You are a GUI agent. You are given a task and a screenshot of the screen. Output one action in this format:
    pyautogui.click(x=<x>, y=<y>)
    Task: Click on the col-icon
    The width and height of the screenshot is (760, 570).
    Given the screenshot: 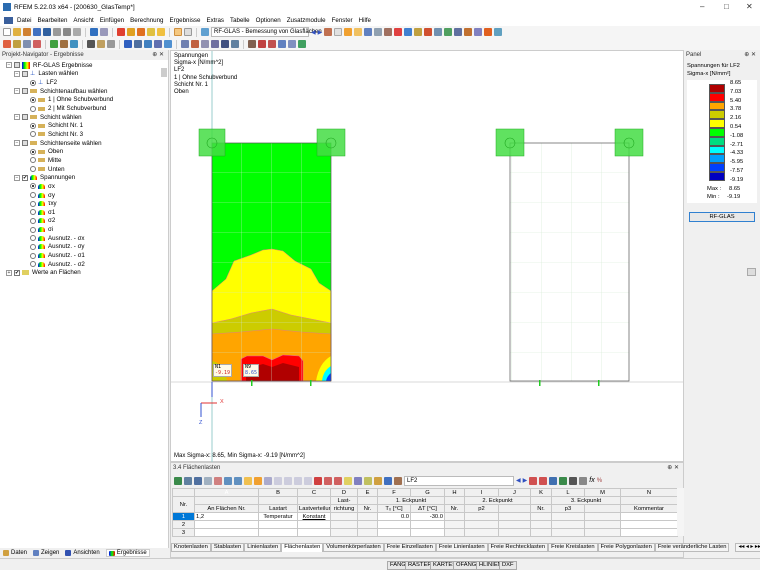 What is the action you would take?
    pyautogui.click(x=348, y=480)
    